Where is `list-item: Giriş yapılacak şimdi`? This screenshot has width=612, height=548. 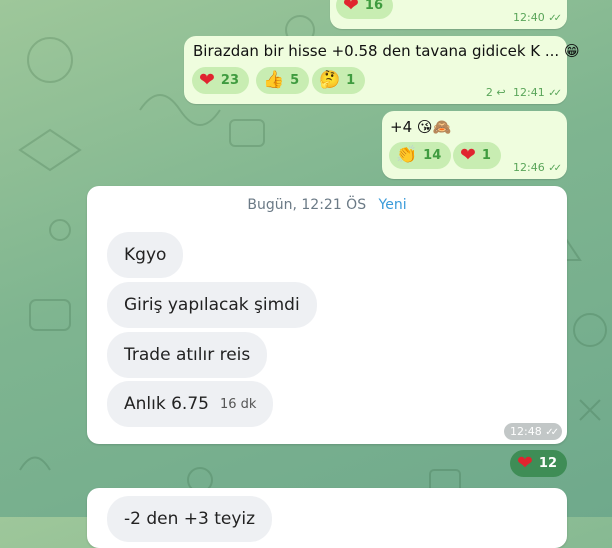 list-item: Giriş yapılacak şimdi is located at coordinates (212, 305).